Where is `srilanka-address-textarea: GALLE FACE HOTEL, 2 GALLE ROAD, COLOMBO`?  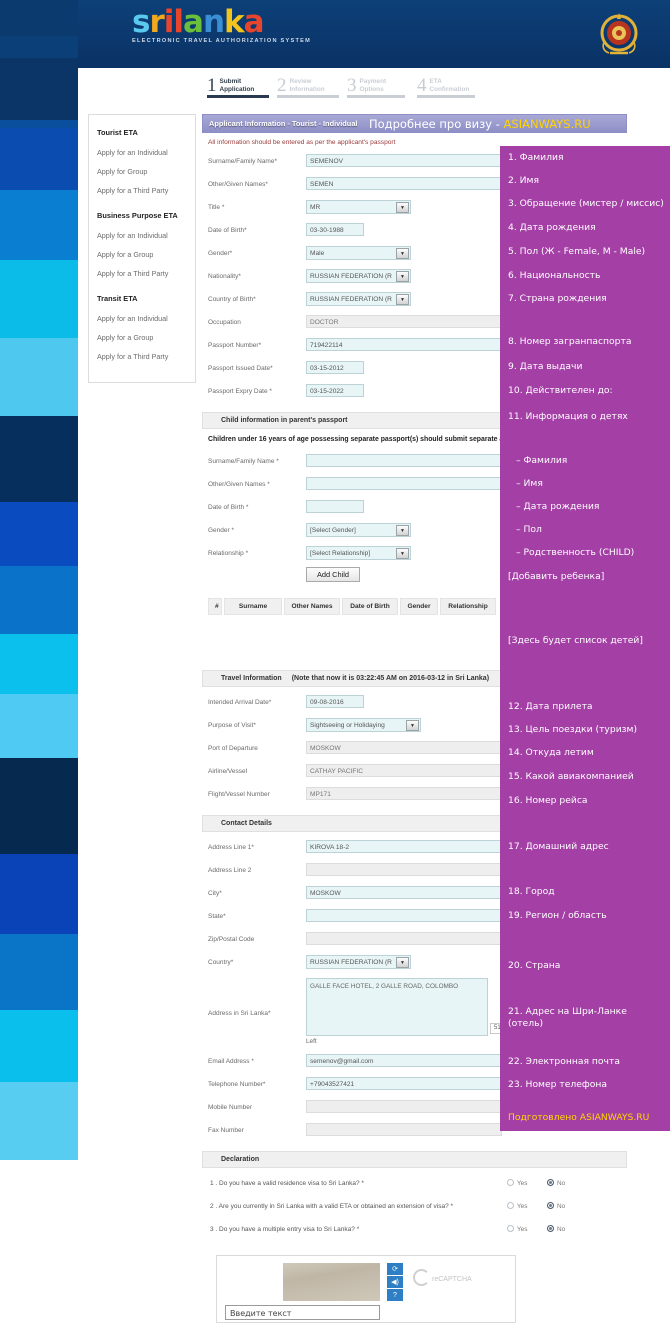
srilanka-address-textarea: GALLE FACE HOTEL, 2 GALLE ROAD, COLOMBO is located at coordinates (397, 1007).